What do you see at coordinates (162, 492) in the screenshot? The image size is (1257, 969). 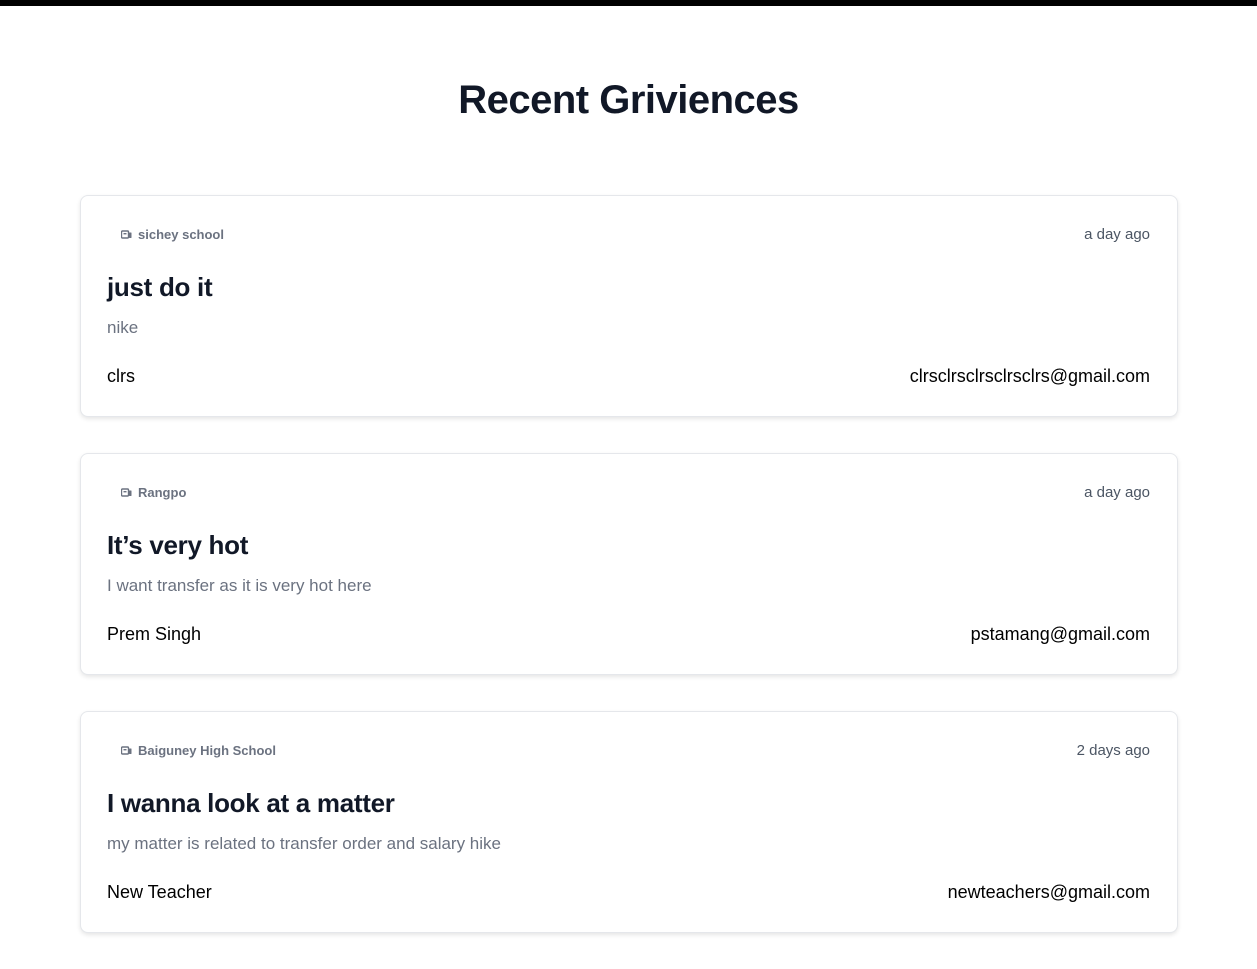 I see `school-name: Rangpo` at bounding box center [162, 492].